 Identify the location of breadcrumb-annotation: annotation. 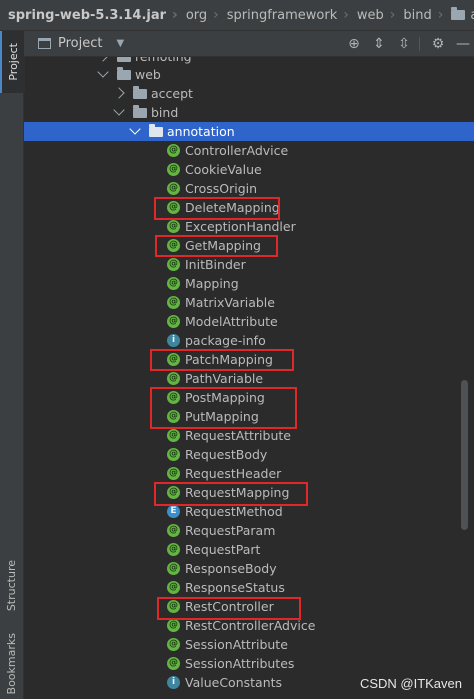
(461, 15).